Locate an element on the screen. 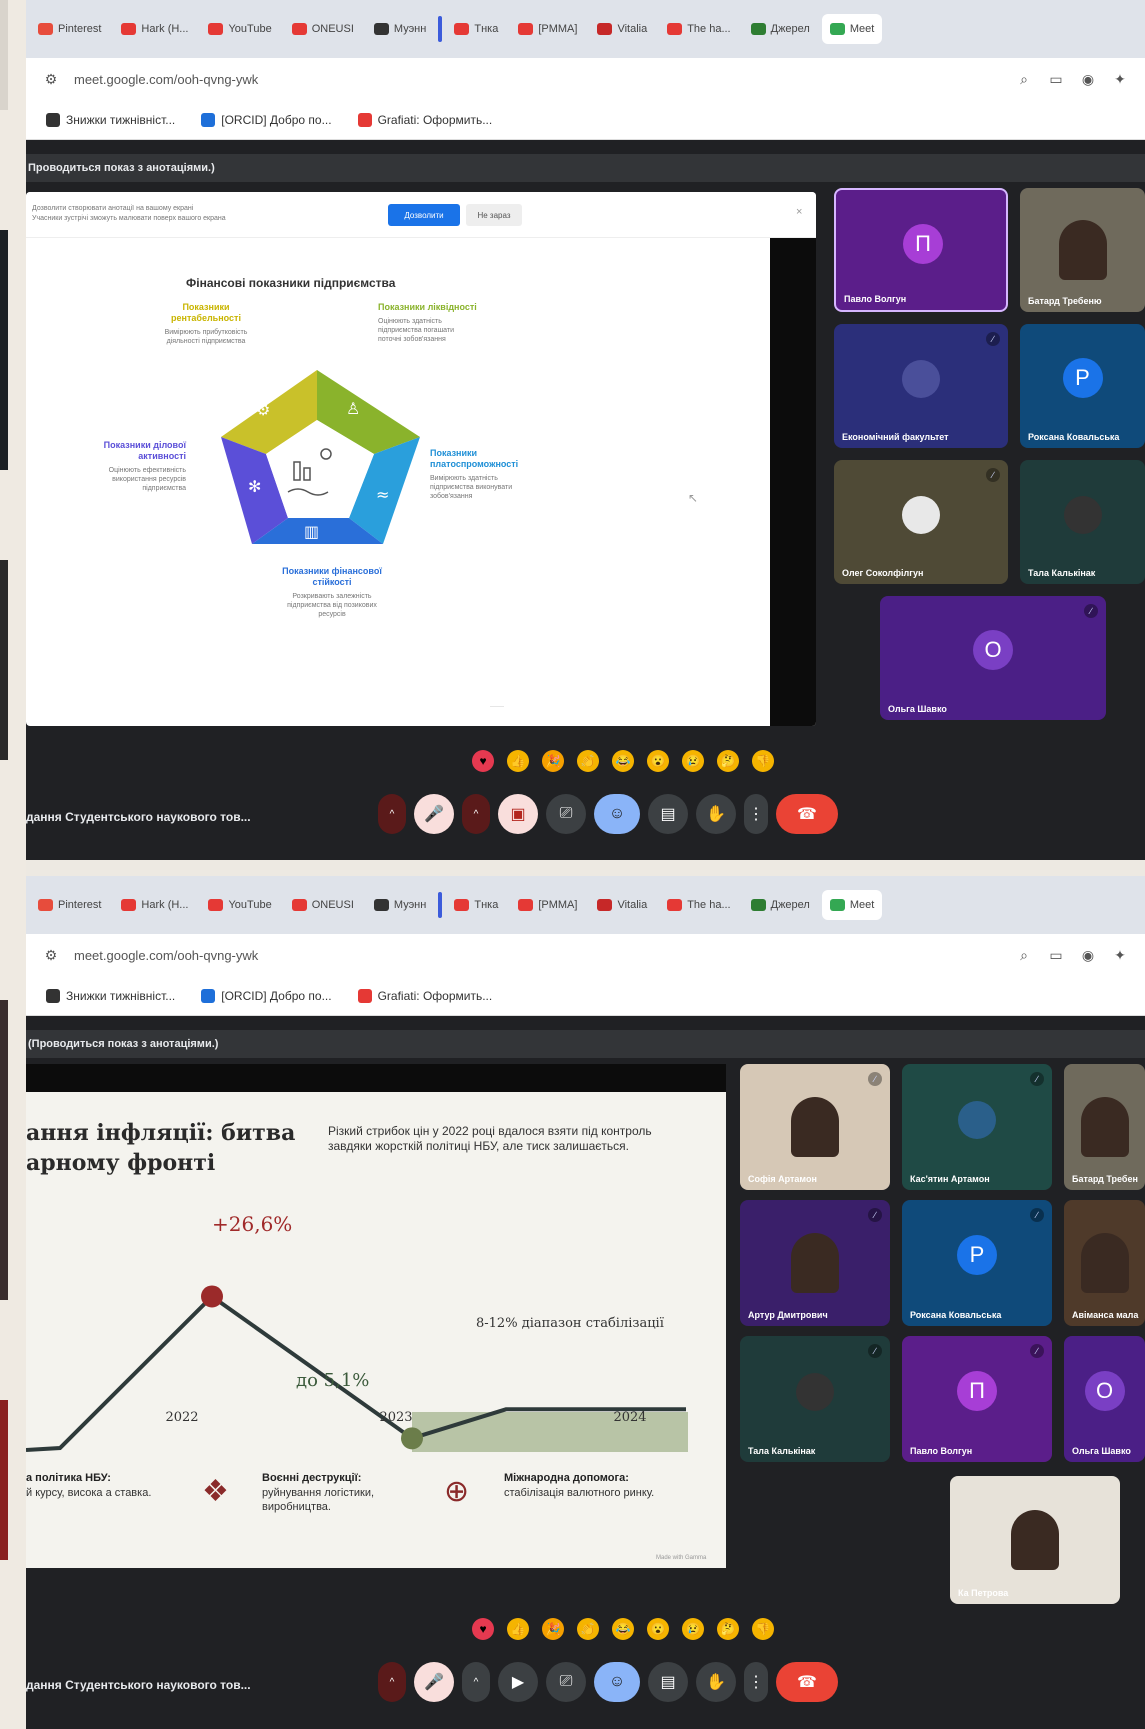 This screenshot has height=1729, width=1145. participant-tile: P ∕ Роксана Ковальська is located at coordinates (977, 1263).